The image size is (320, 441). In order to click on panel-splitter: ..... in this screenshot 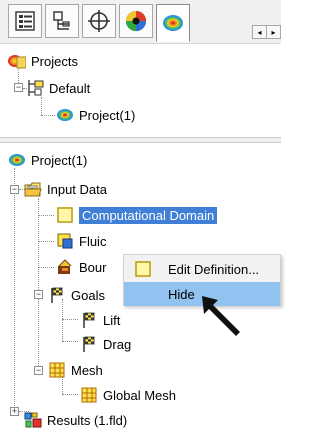, I will do `click(140, 142)`.